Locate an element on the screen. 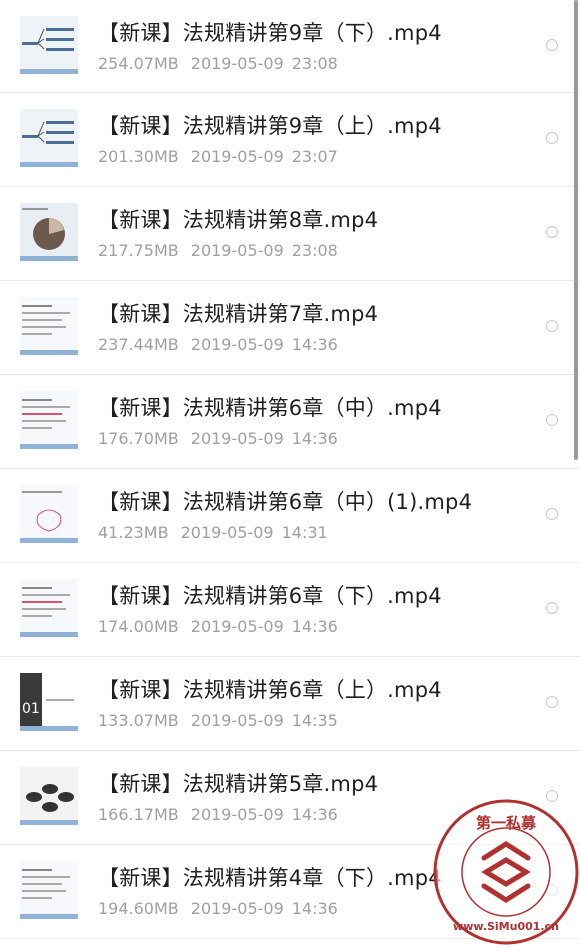  file-name: 【新课】法规精讲第9章（上）.mp4 is located at coordinates (270, 126).